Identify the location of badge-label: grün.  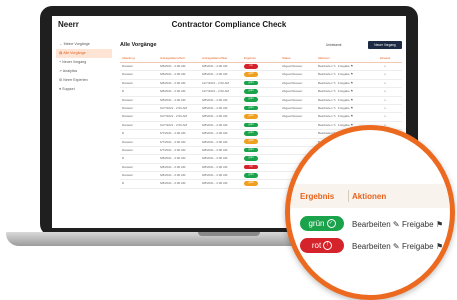
(316, 223).